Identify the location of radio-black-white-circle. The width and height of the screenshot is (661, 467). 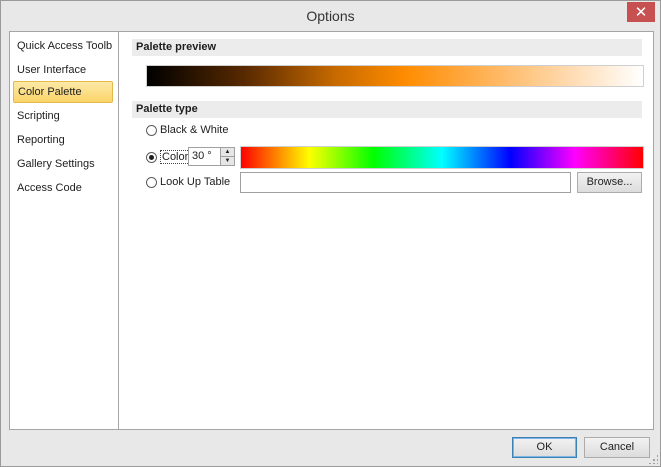
(151, 130).